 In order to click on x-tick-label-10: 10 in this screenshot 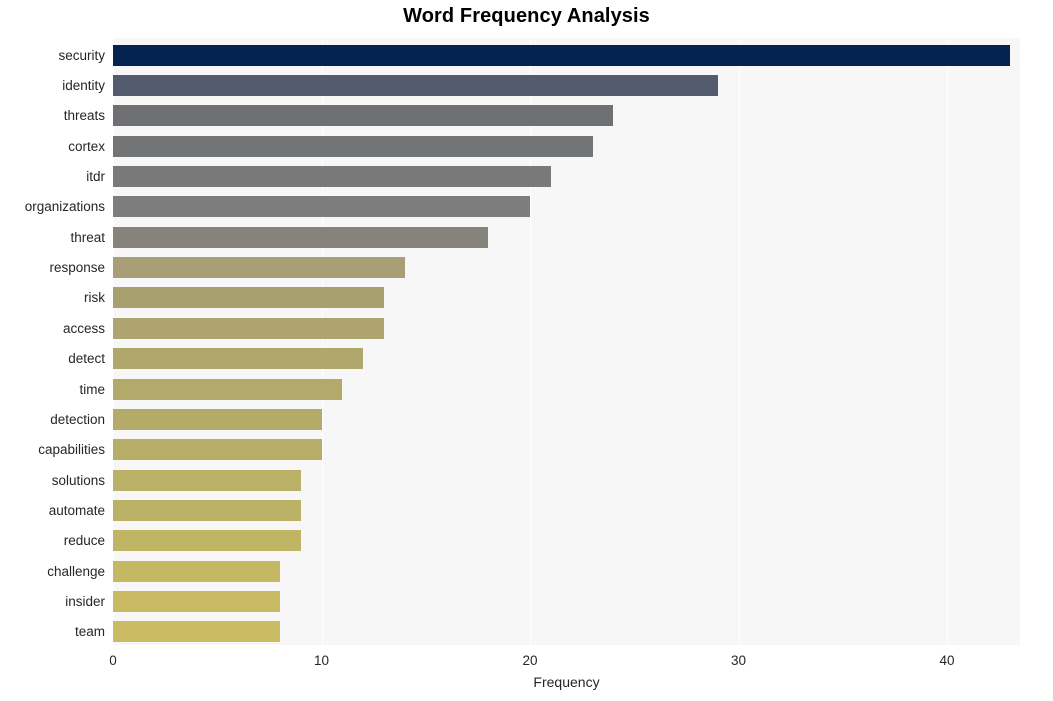, I will do `click(321, 660)`.